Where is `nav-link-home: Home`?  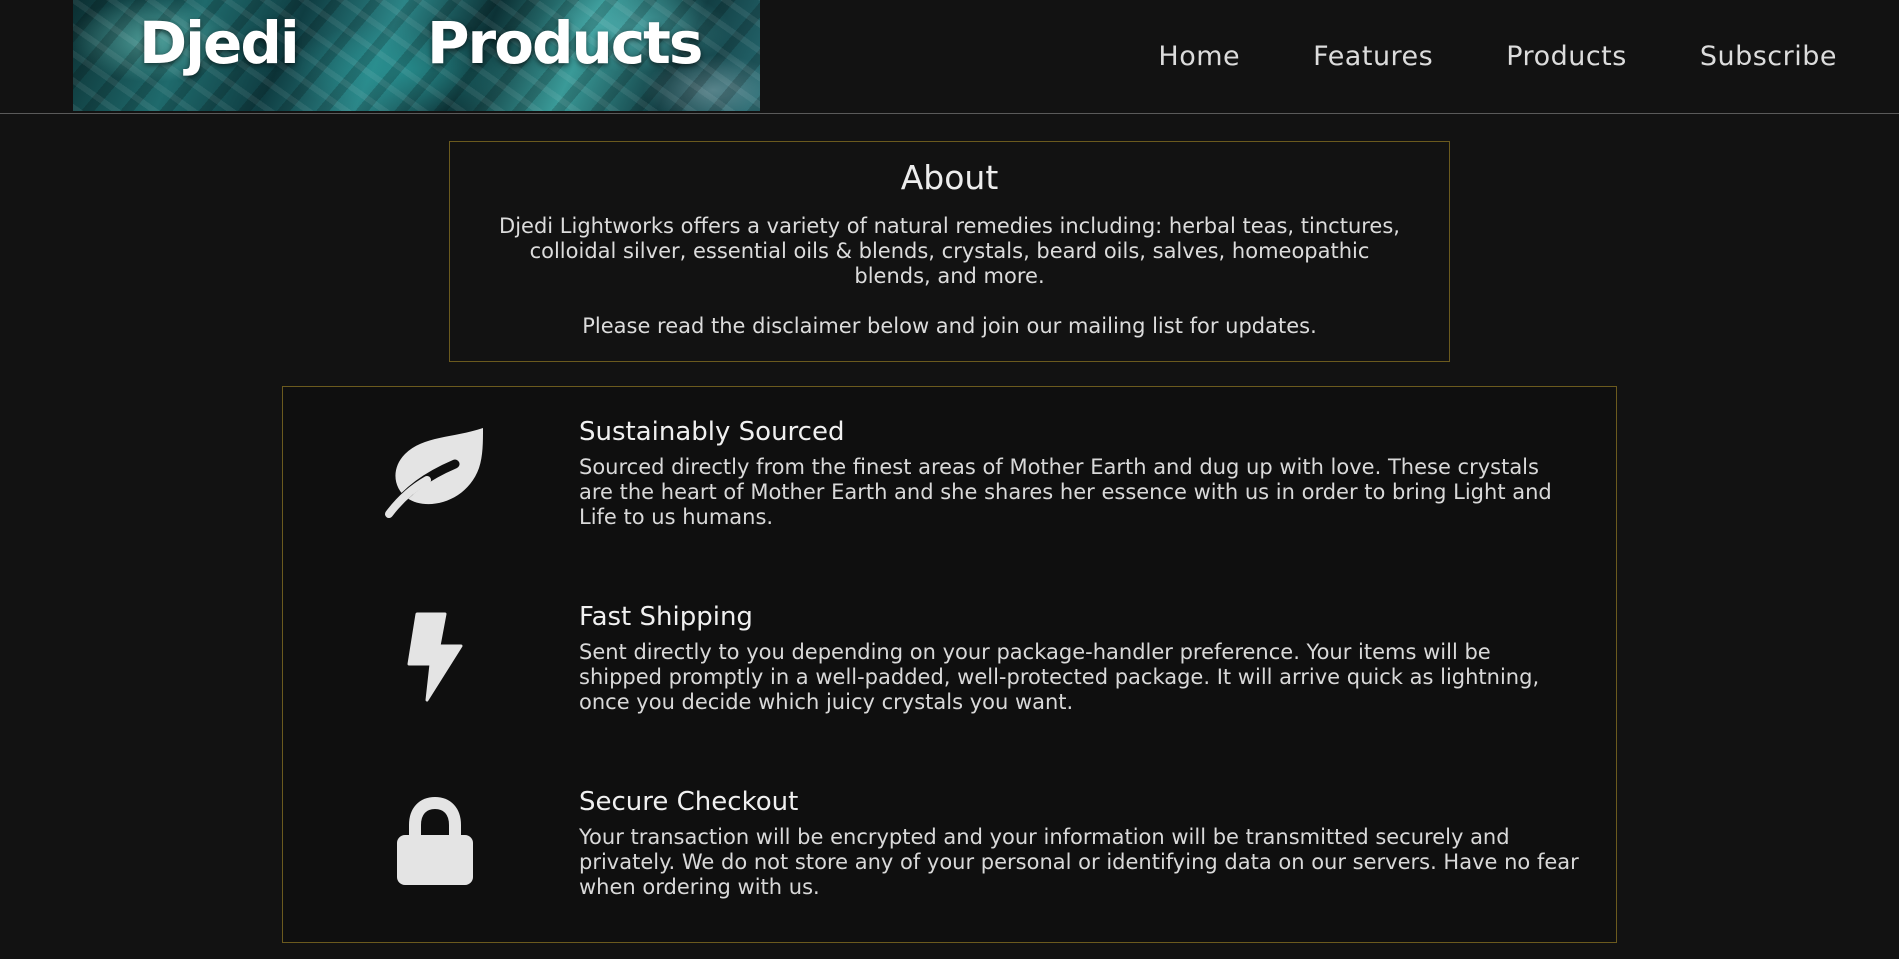 nav-link-home: Home is located at coordinates (1199, 57).